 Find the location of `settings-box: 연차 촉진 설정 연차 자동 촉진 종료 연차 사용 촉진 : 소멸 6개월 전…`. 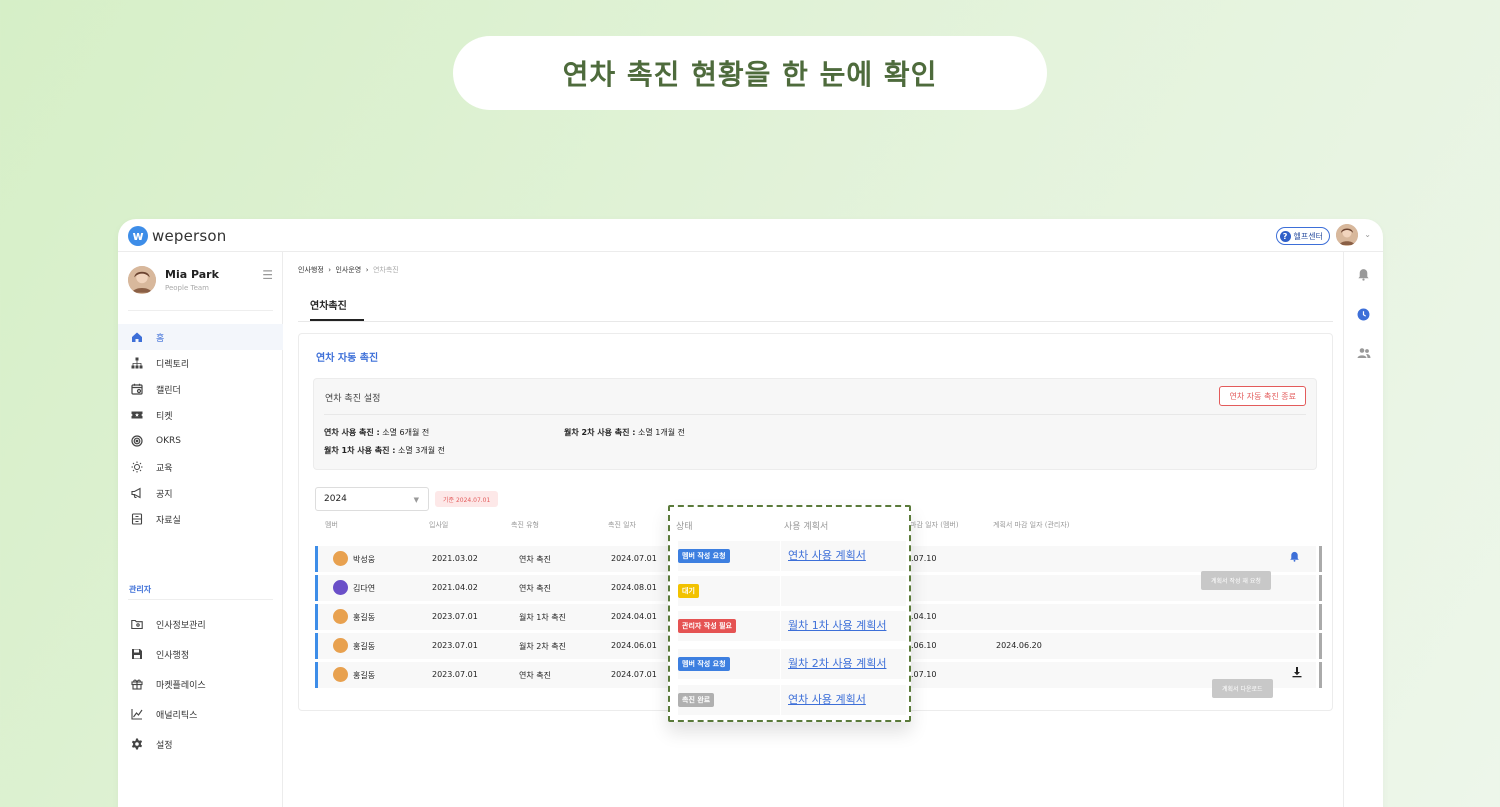

settings-box: 연차 촉진 설정 연차 자동 촉진 종료 연차 사용 촉진 : 소멸 6개월 전… is located at coordinates (815, 424).